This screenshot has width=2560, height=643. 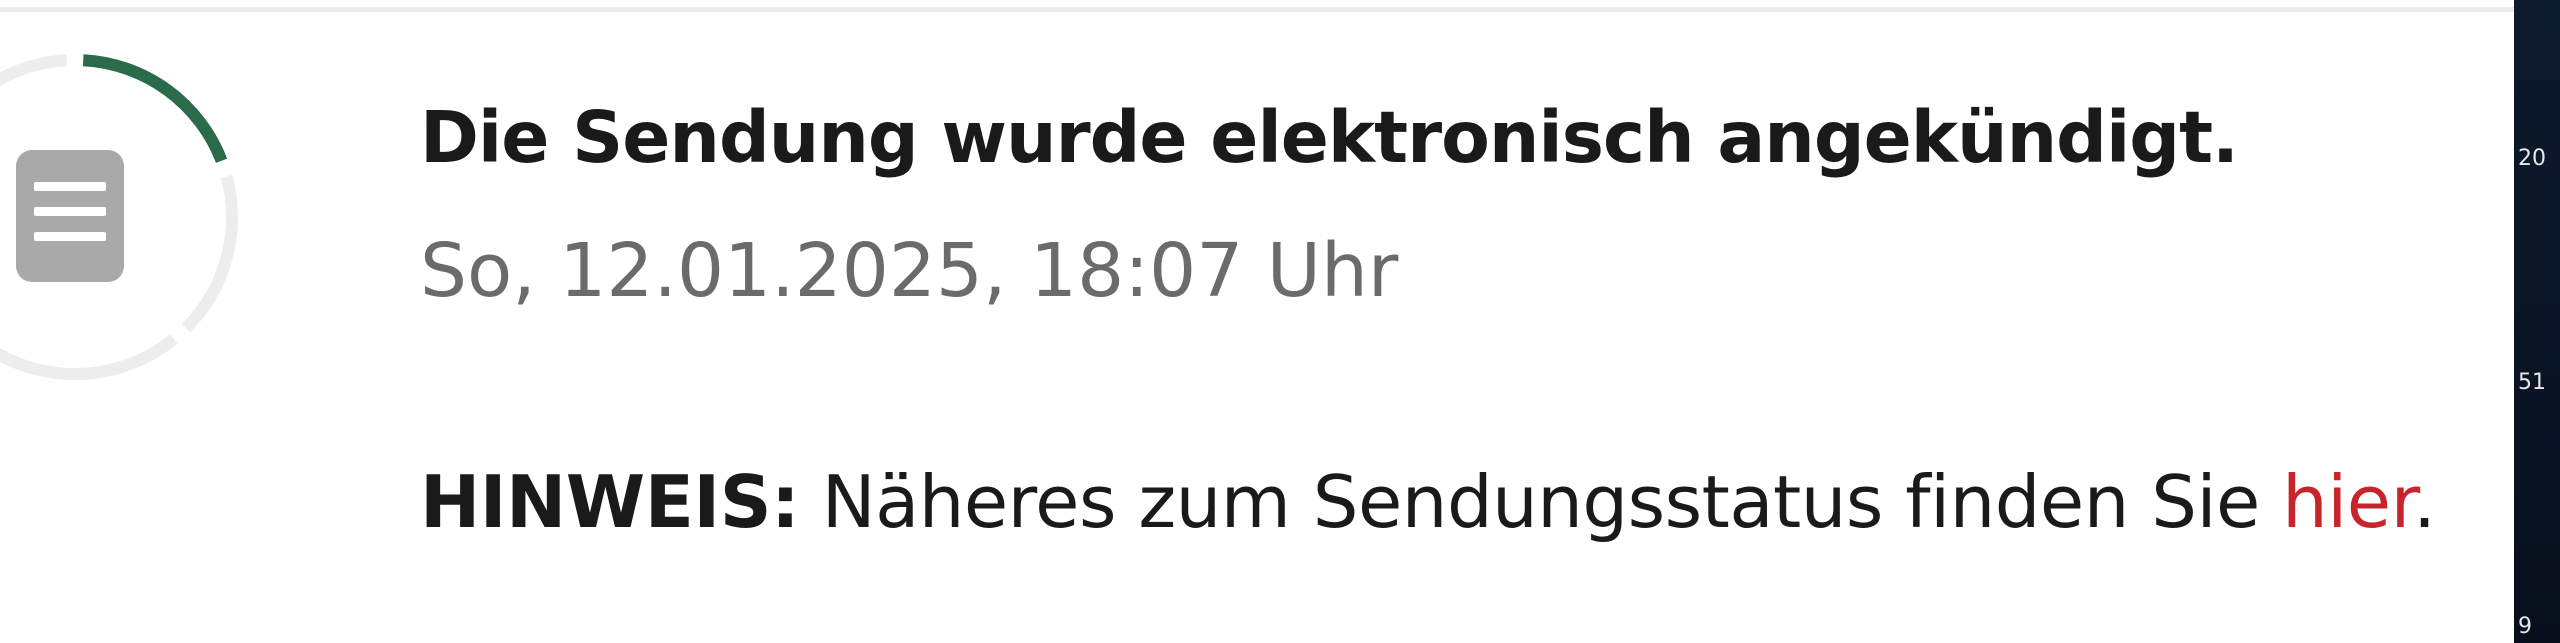 I want to click on side-strip: 20 51 9, so click(x=2537, y=321).